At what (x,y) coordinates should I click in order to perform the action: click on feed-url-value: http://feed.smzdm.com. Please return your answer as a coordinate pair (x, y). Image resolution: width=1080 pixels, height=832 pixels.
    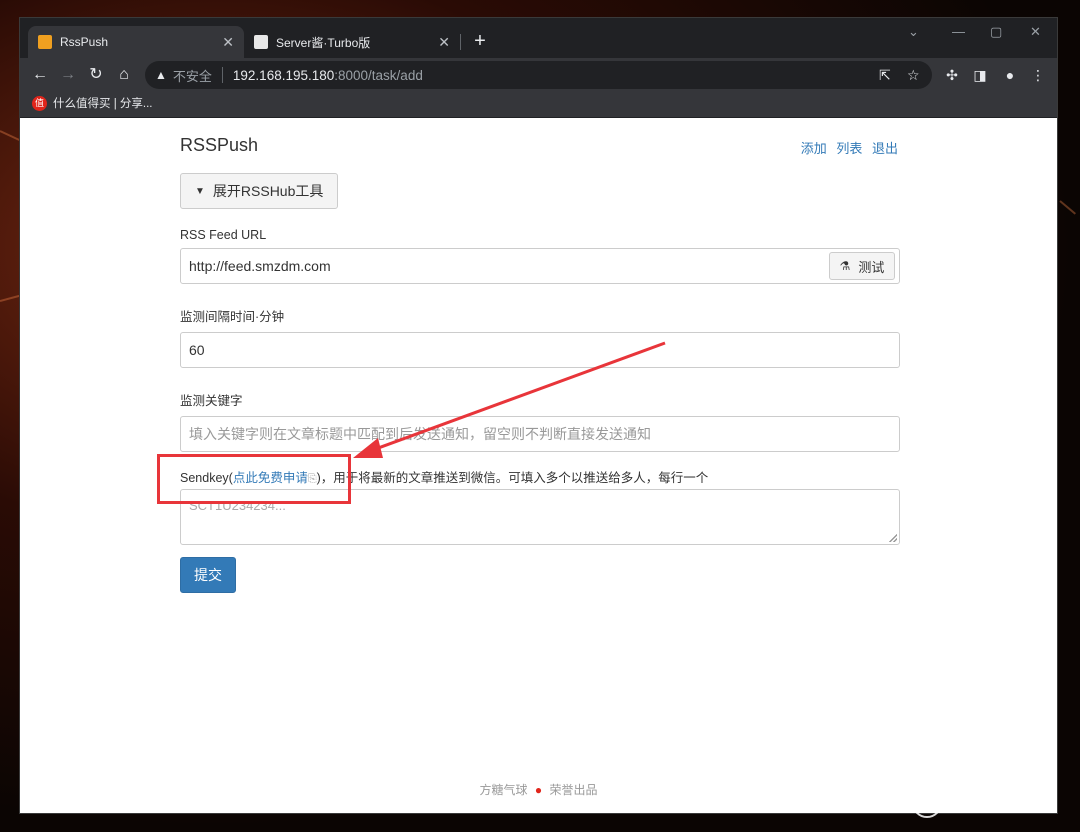
    Looking at the image, I should click on (260, 266).